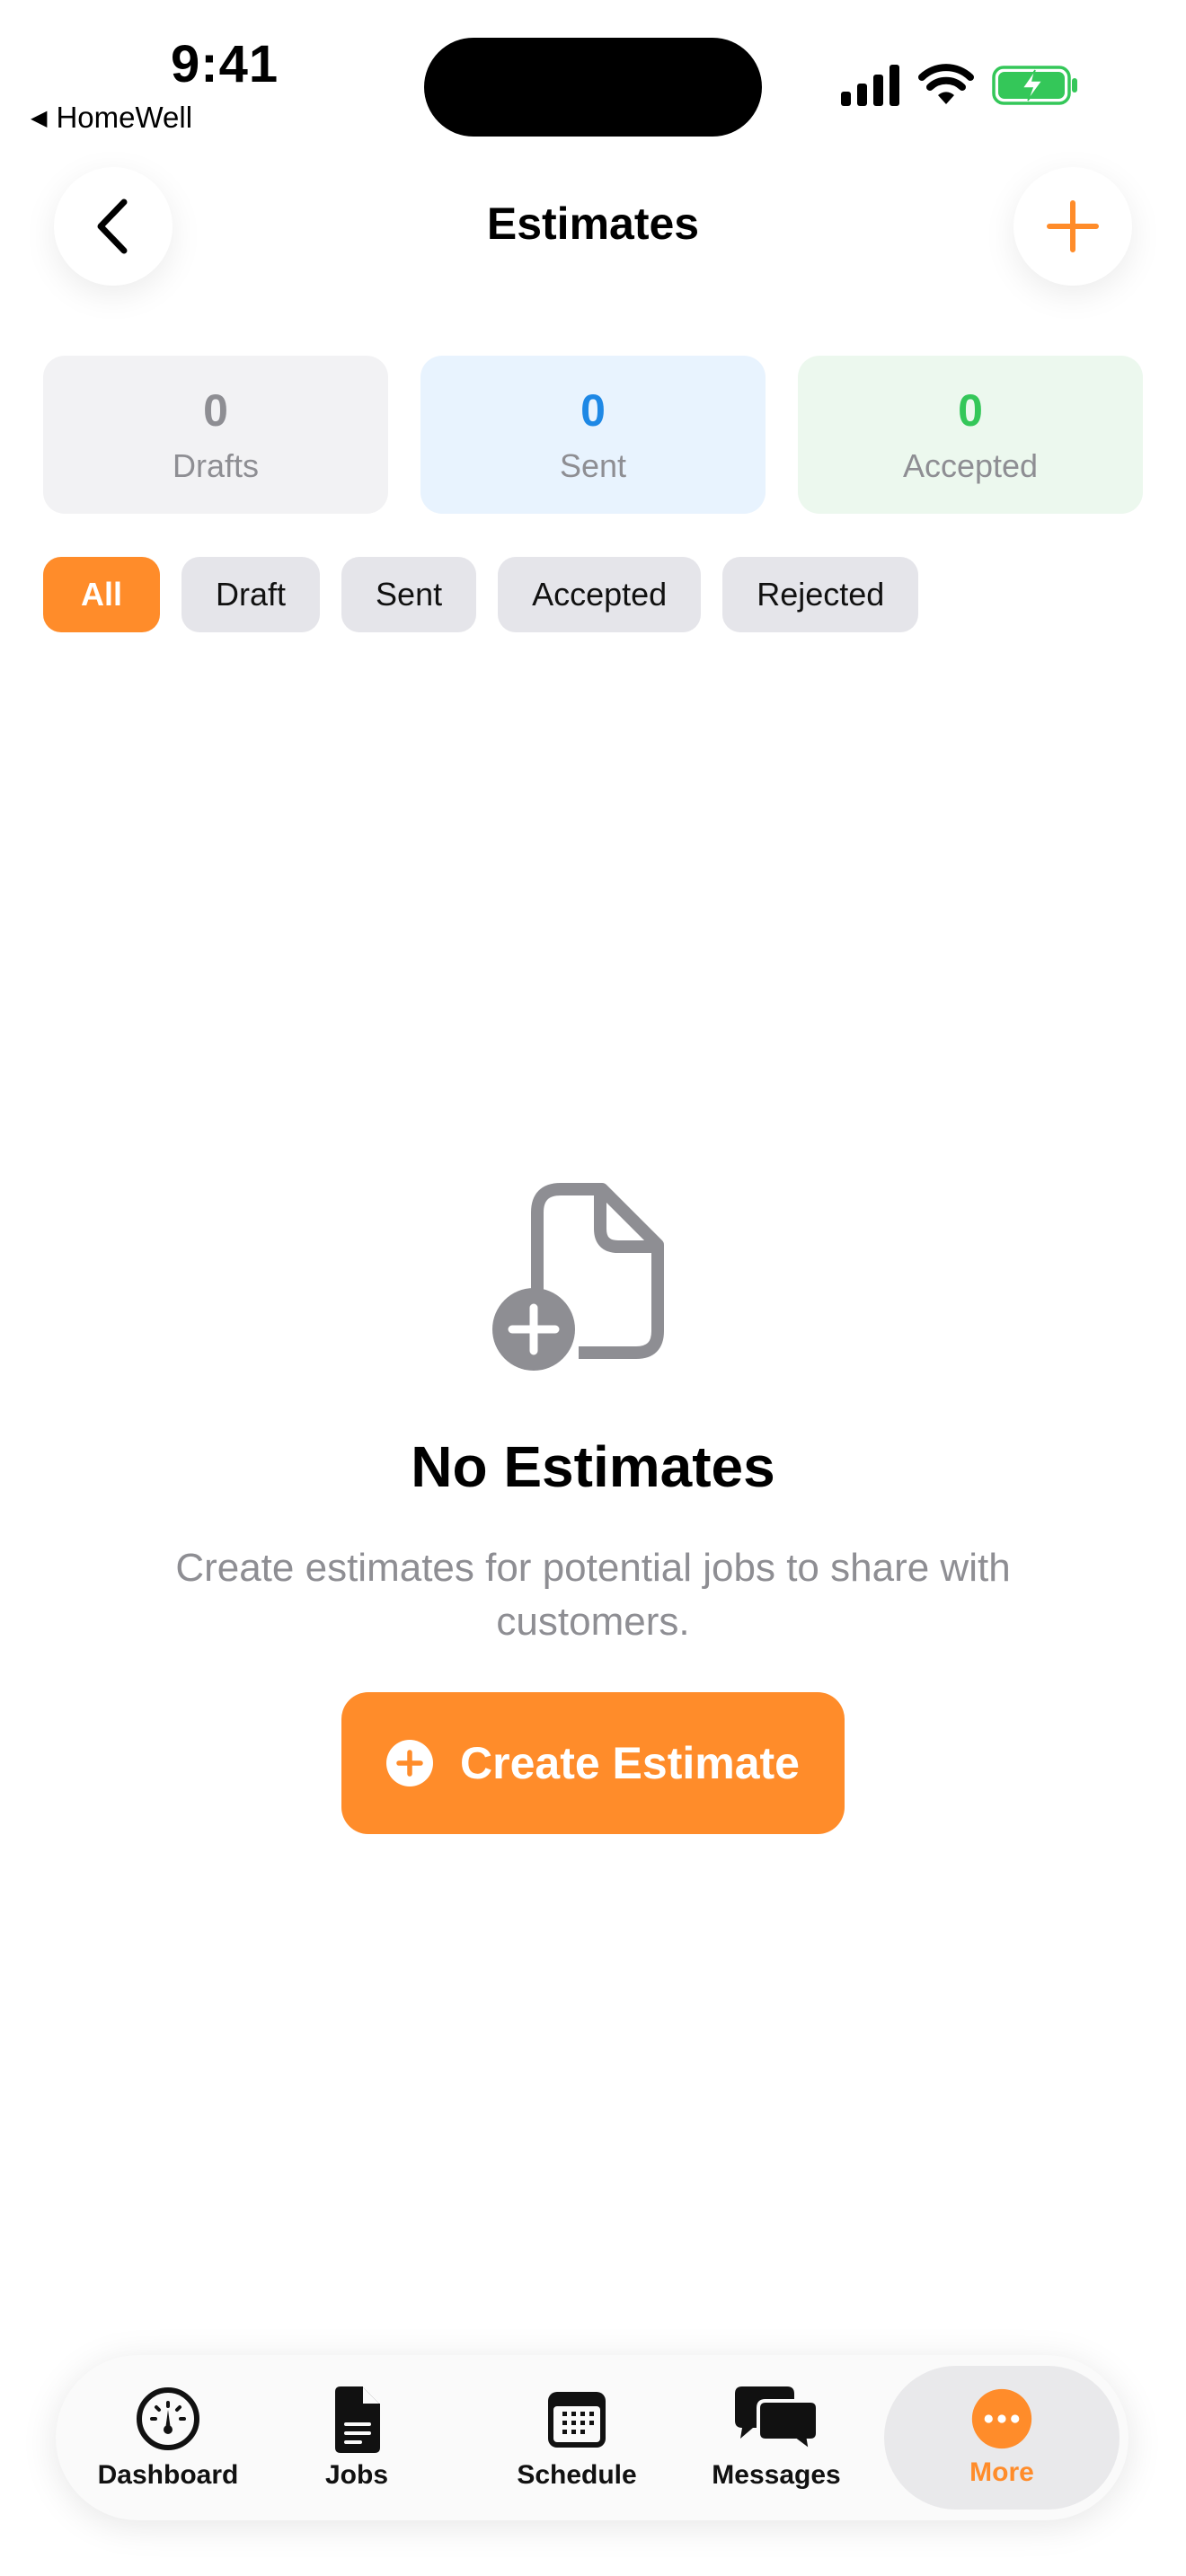 The image size is (1186, 2576). I want to click on stat-card-drafts: 0 Drafts, so click(215, 435).